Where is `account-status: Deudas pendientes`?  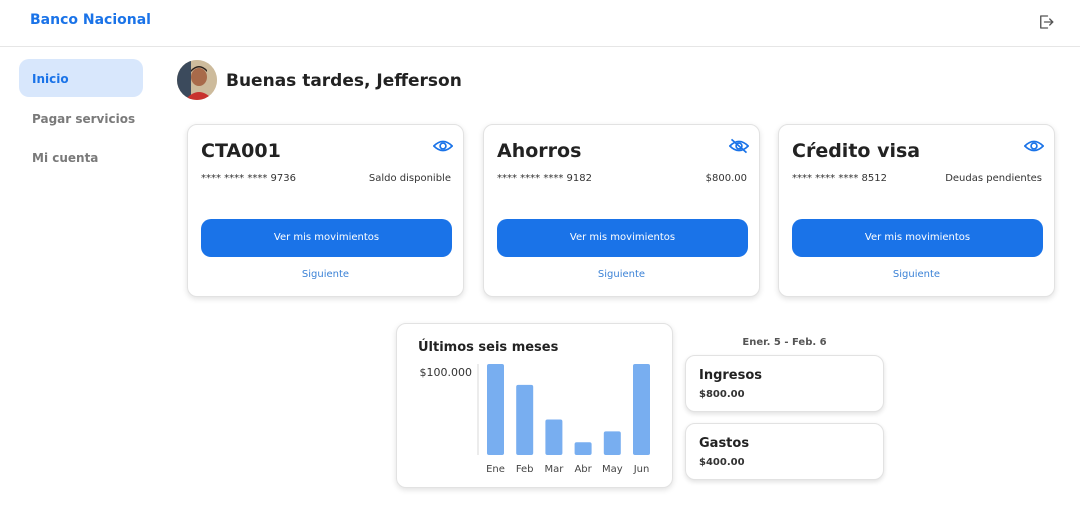
account-status: Deudas pendientes is located at coordinates (993, 178).